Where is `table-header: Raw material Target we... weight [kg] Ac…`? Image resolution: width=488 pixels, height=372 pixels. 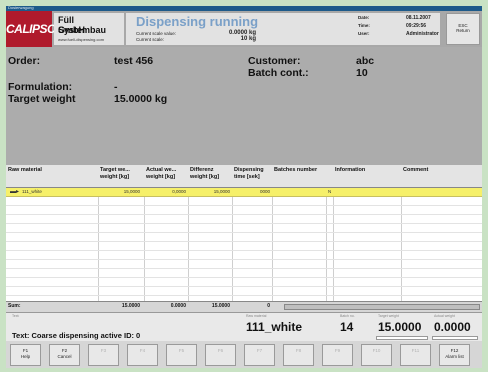
table-header: Raw material Target we... weight [kg] Ac… is located at coordinates (244, 176).